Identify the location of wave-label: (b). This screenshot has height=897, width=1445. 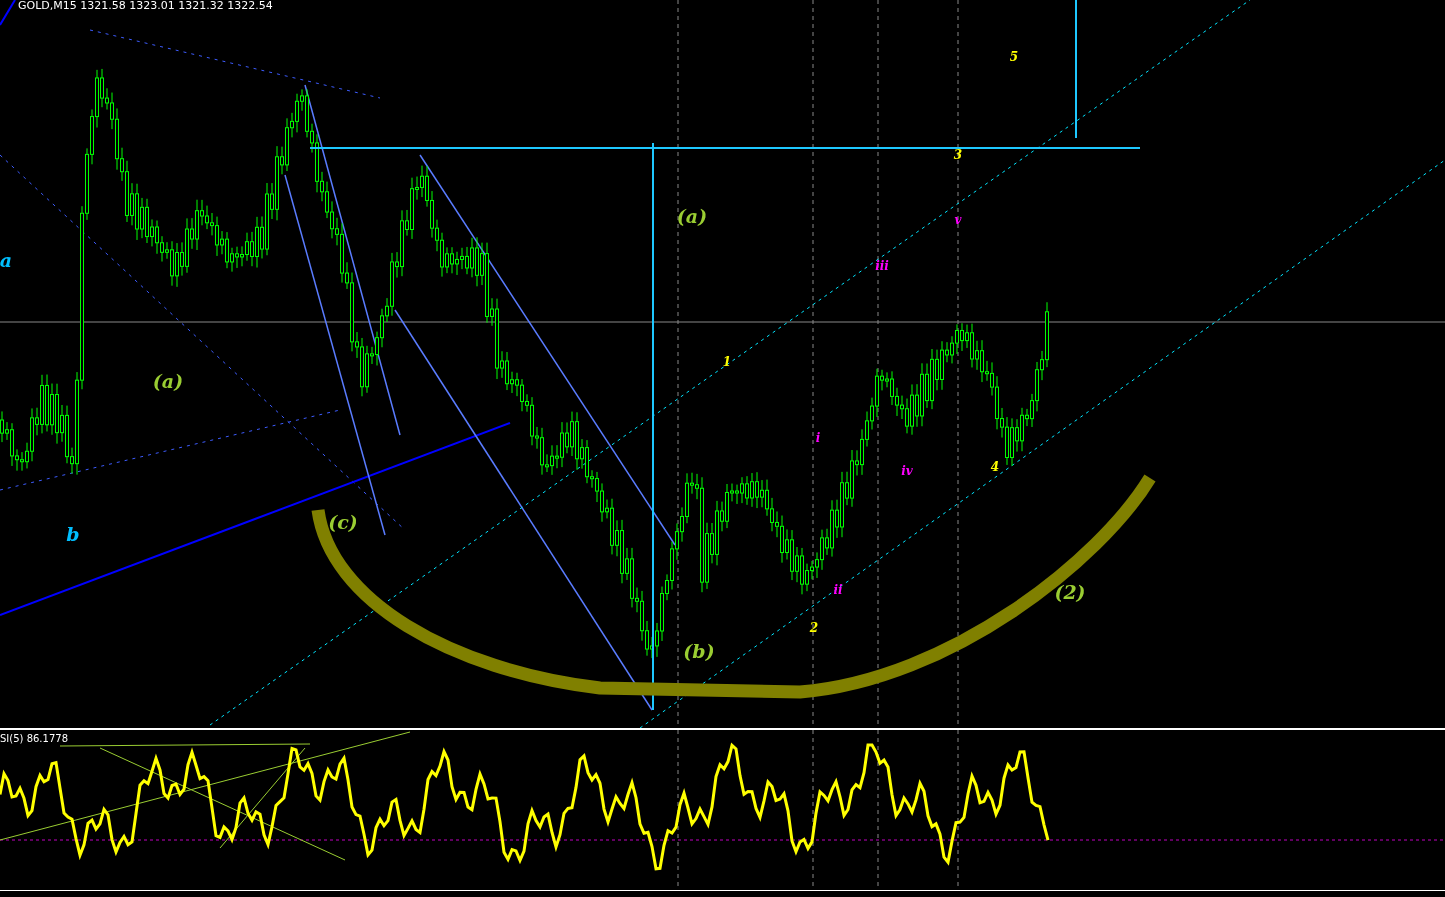
(699, 651).